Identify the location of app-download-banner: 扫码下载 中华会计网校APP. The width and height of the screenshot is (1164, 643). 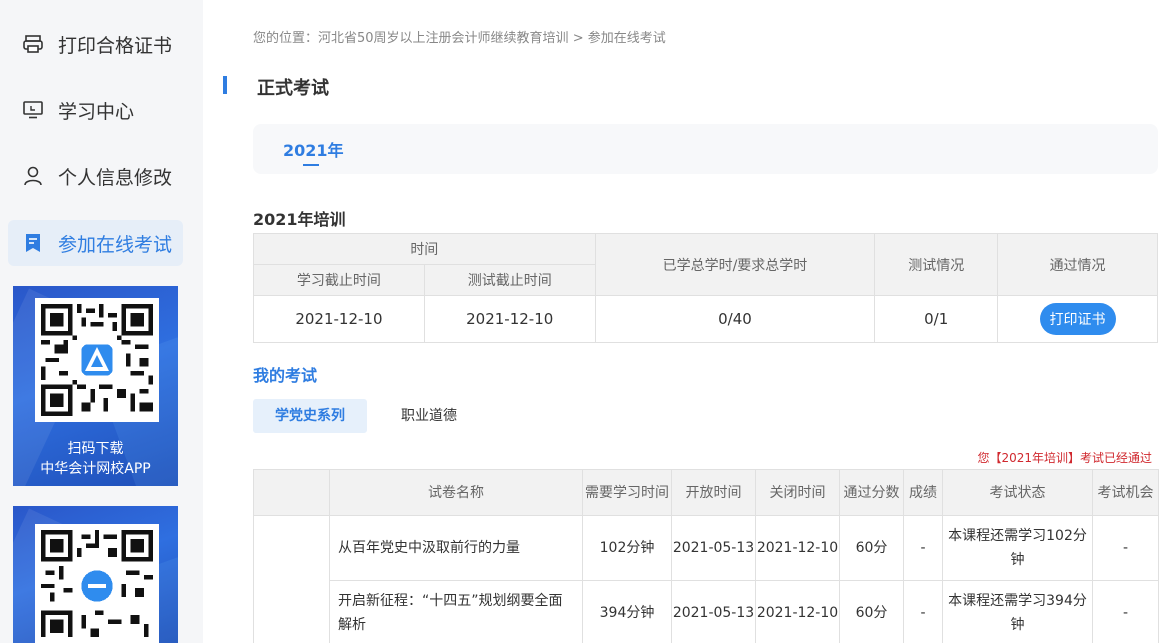
(95, 386).